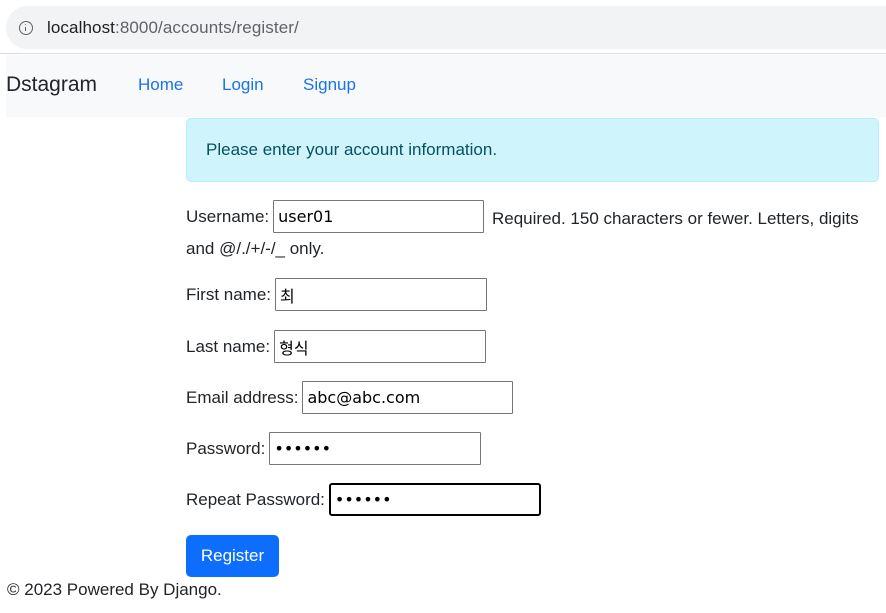  Describe the element at coordinates (446, 27) in the screenshot. I see `address-bar: localhost:8000/accounts/register/` at that location.